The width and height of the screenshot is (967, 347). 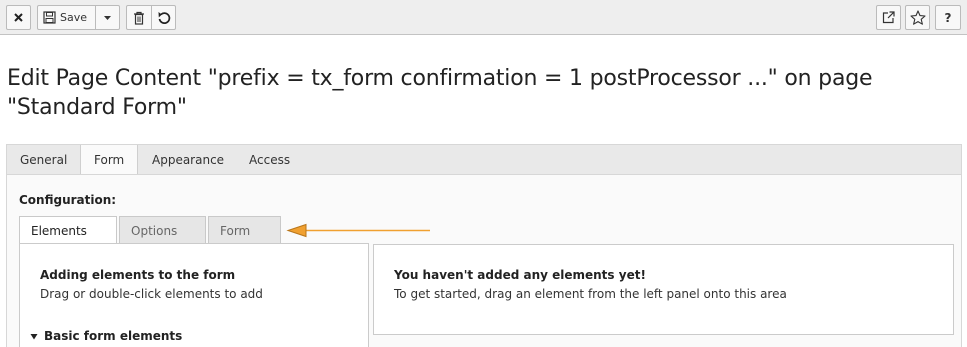 I want to click on bookmark-button, so click(x=917, y=17).